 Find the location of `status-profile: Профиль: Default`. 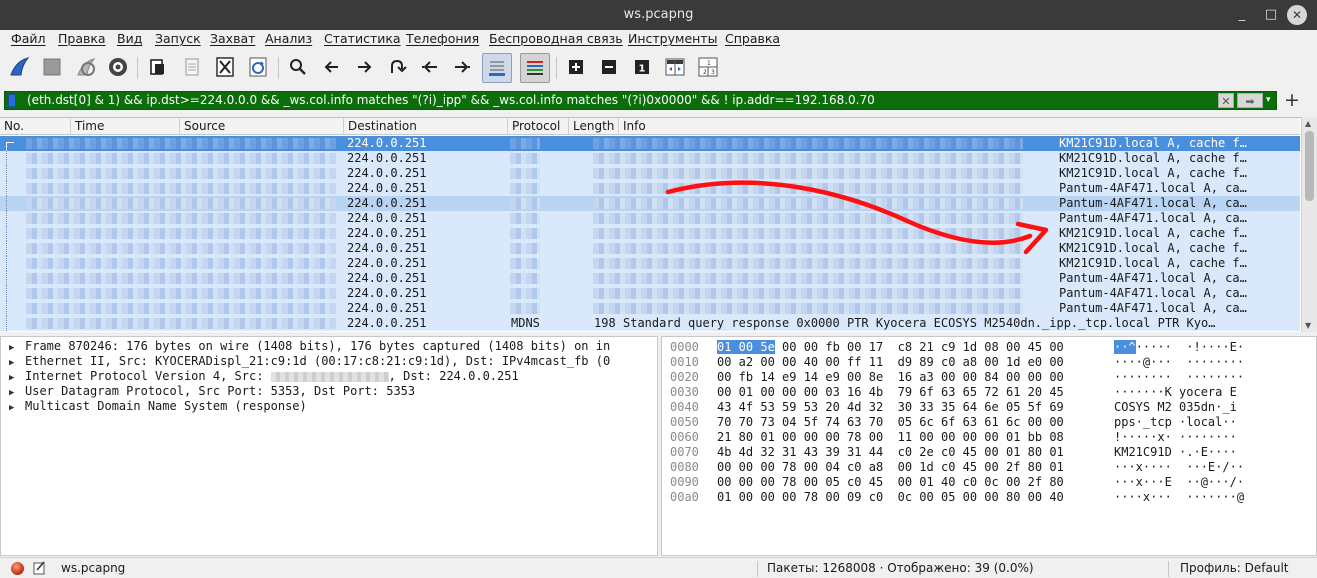

status-profile: Профиль: Default is located at coordinates (1234, 568).